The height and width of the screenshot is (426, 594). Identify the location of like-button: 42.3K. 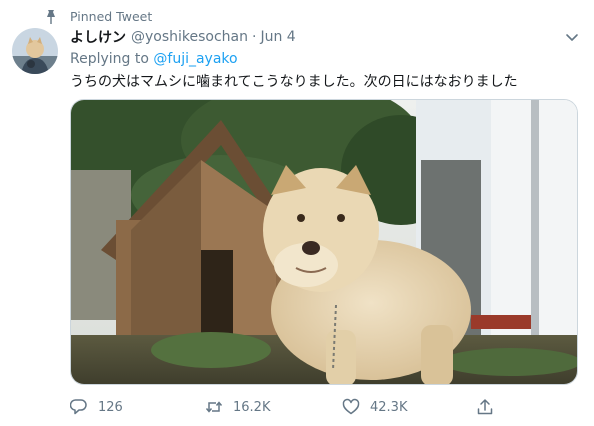
(374, 407).